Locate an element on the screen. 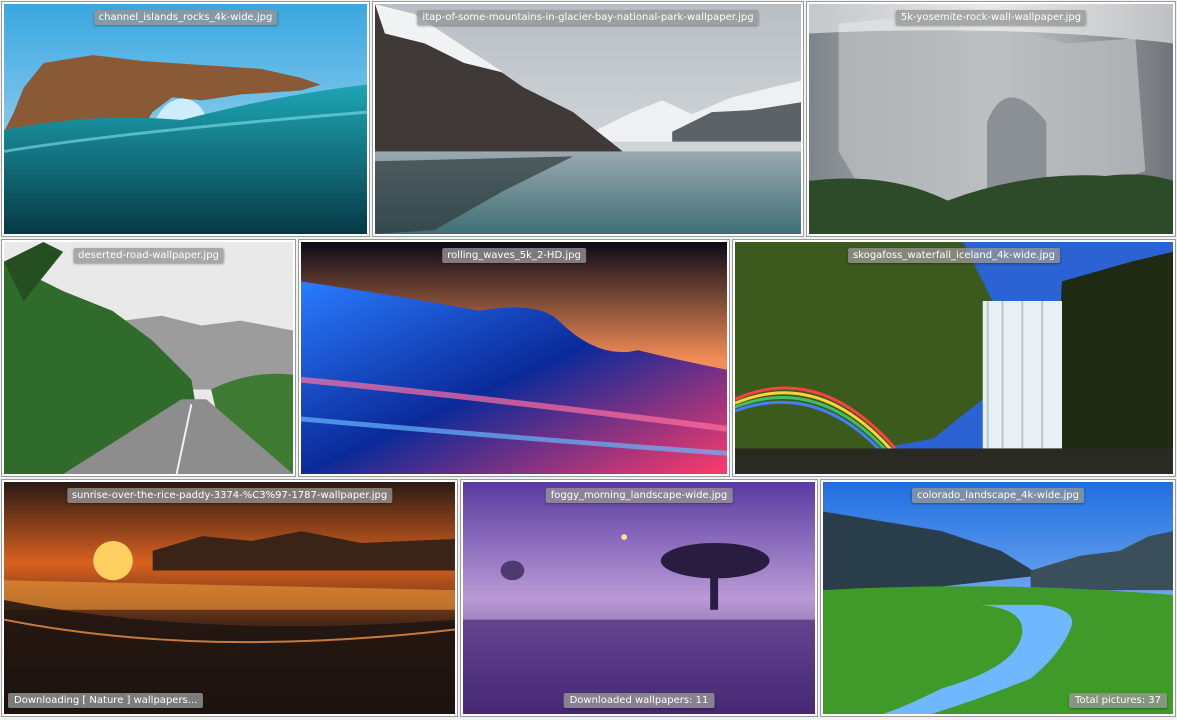 The width and height of the screenshot is (1177, 720). wallpaper-filename-label: rolling_waves_5k_2-HD.jpg is located at coordinates (514, 255).